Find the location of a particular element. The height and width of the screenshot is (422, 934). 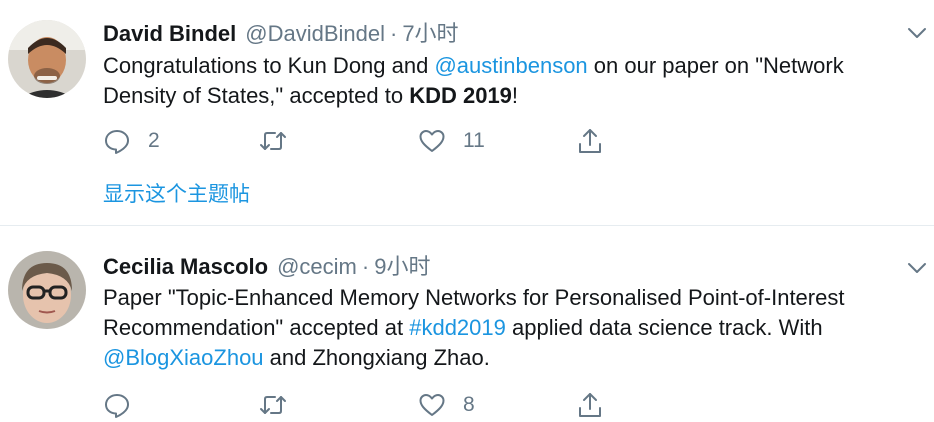

tweet-header: David Bindel @DavidBindel · 7小时 is located at coordinates (281, 34).